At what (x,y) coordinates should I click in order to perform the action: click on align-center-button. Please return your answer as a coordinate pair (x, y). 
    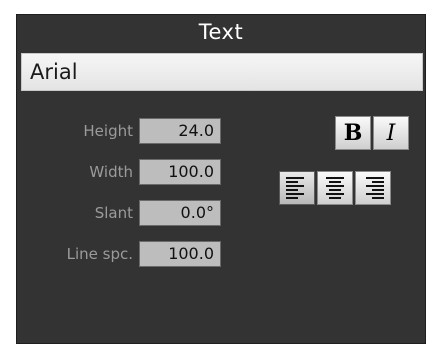
    Looking at the image, I should click on (335, 188).